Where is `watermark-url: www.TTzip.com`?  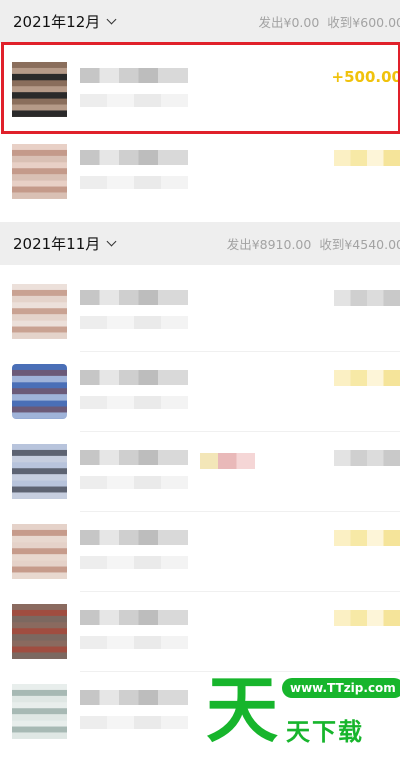 watermark-url: www.TTzip.com is located at coordinates (341, 688).